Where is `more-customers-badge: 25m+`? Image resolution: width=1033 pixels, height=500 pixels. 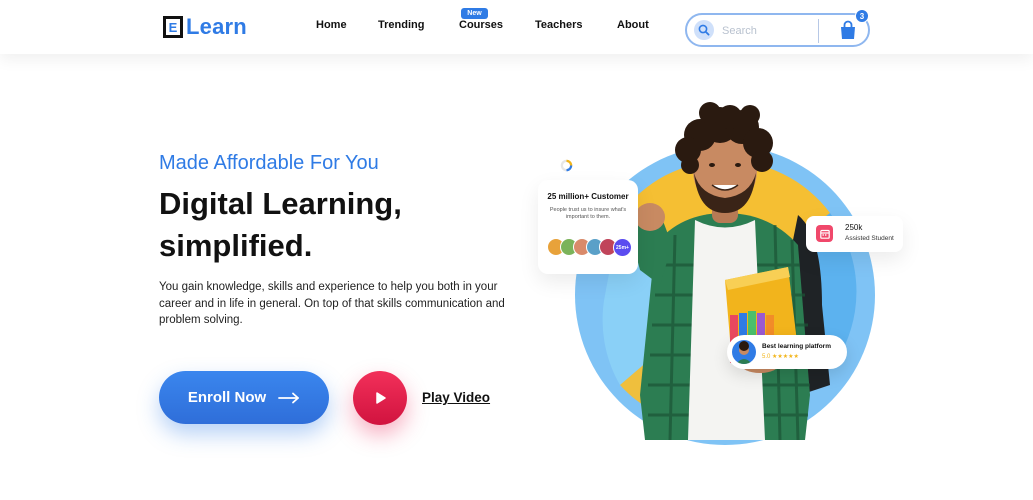 more-customers-badge: 25m+ is located at coordinates (622, 247).